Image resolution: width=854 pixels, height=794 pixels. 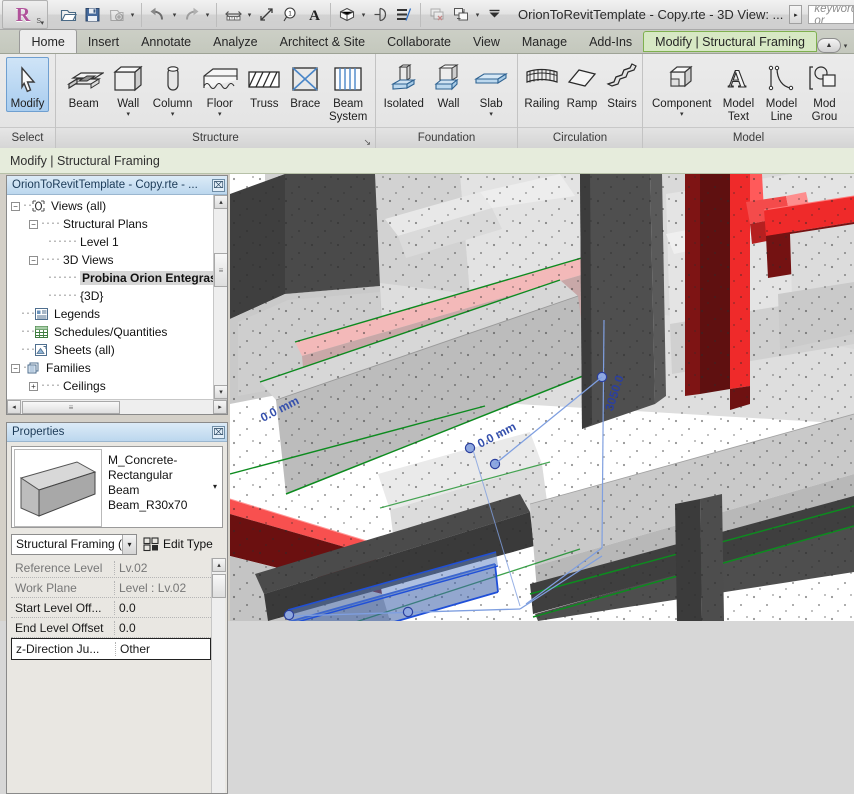 What do you see at coordinates (68, 15) in the screenshot?
I see `open-icon` at bounding box center [68, 15].